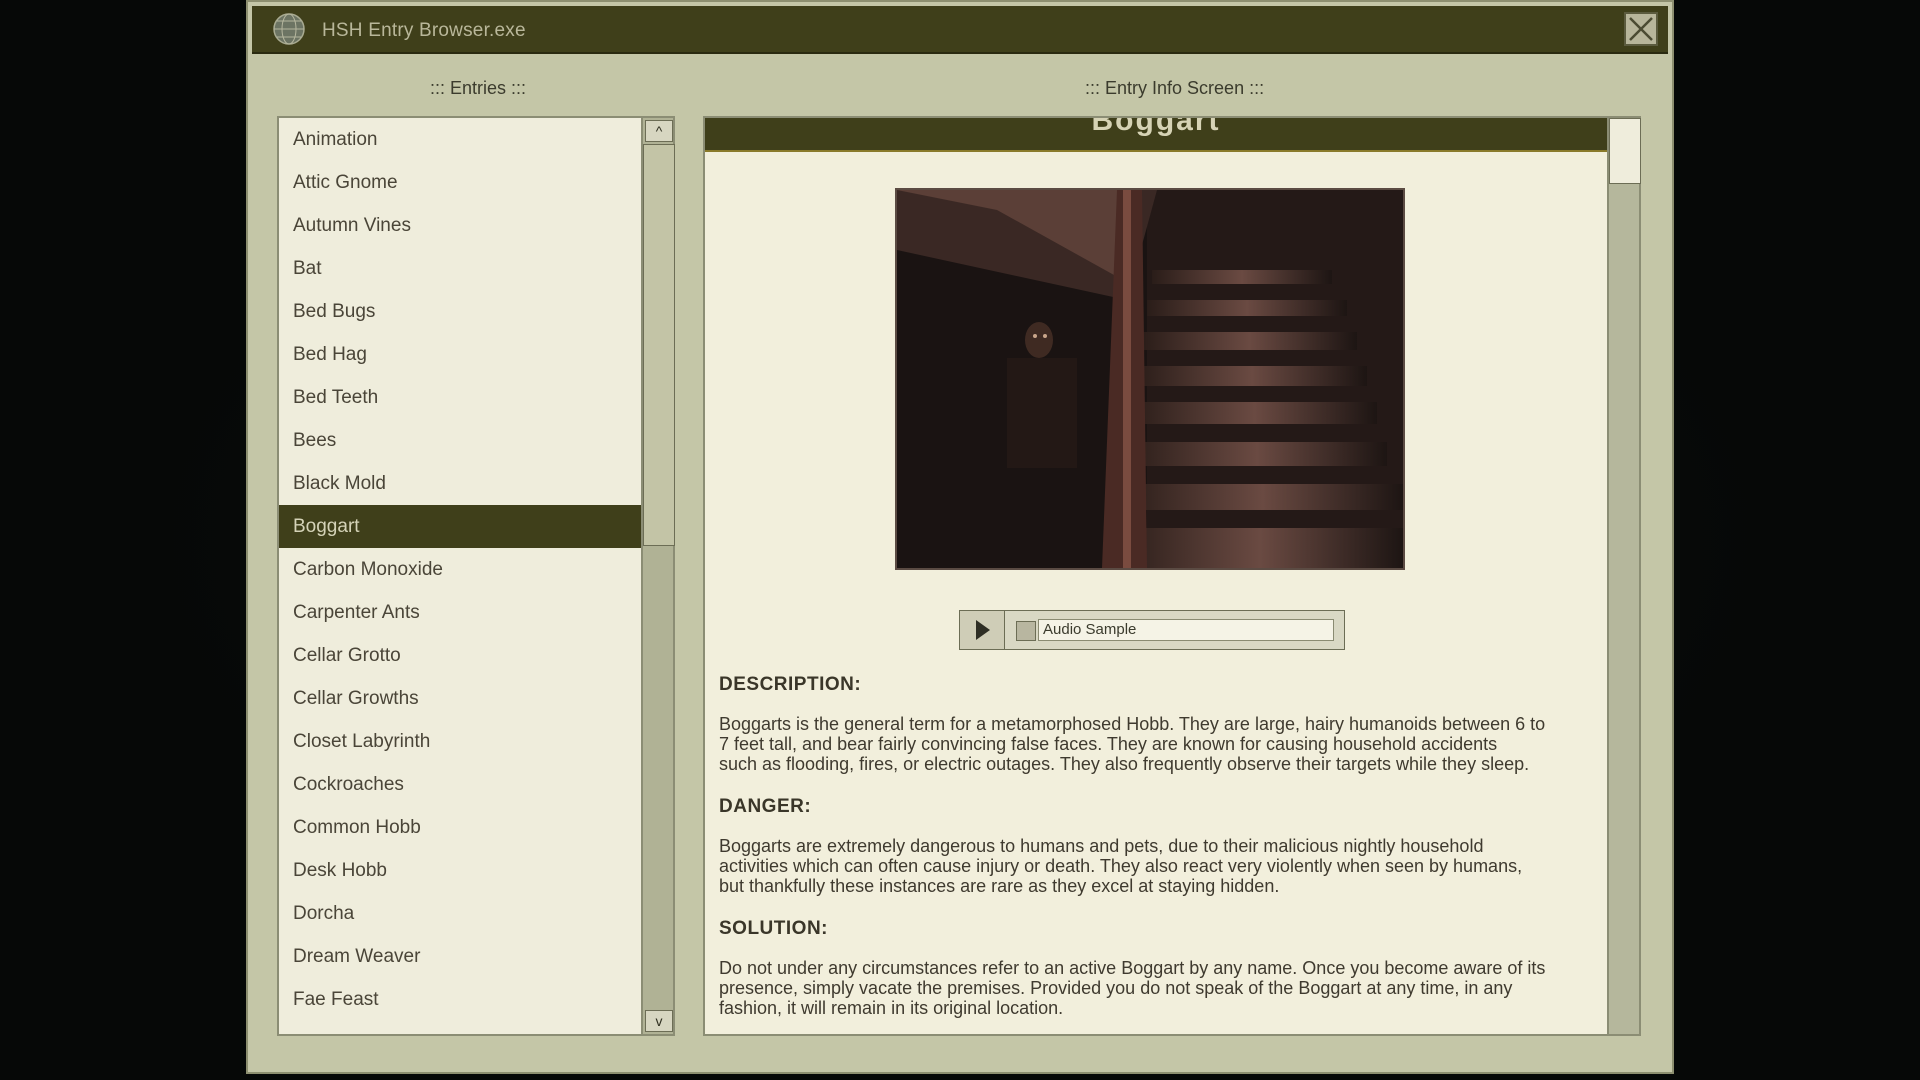 This screenshot has height=1080, width=1920. What do you see at coordinates (460, 268) in the screenshot?
I see `list-item: Bat` at bounding box center [460, 268].